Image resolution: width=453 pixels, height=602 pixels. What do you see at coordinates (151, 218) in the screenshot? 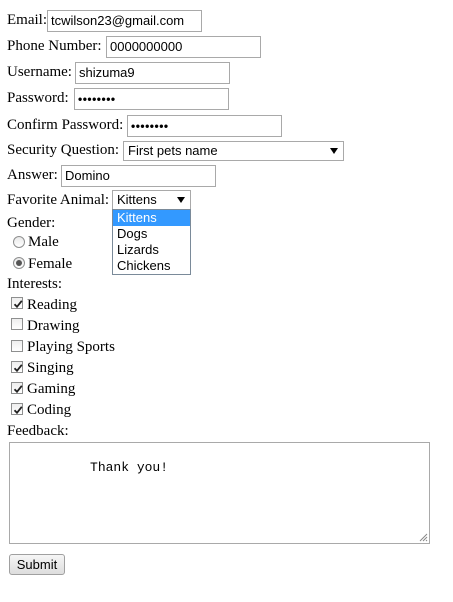
I see `dropdown-option-kittens: Kittens` at bounding box center [151, 218].